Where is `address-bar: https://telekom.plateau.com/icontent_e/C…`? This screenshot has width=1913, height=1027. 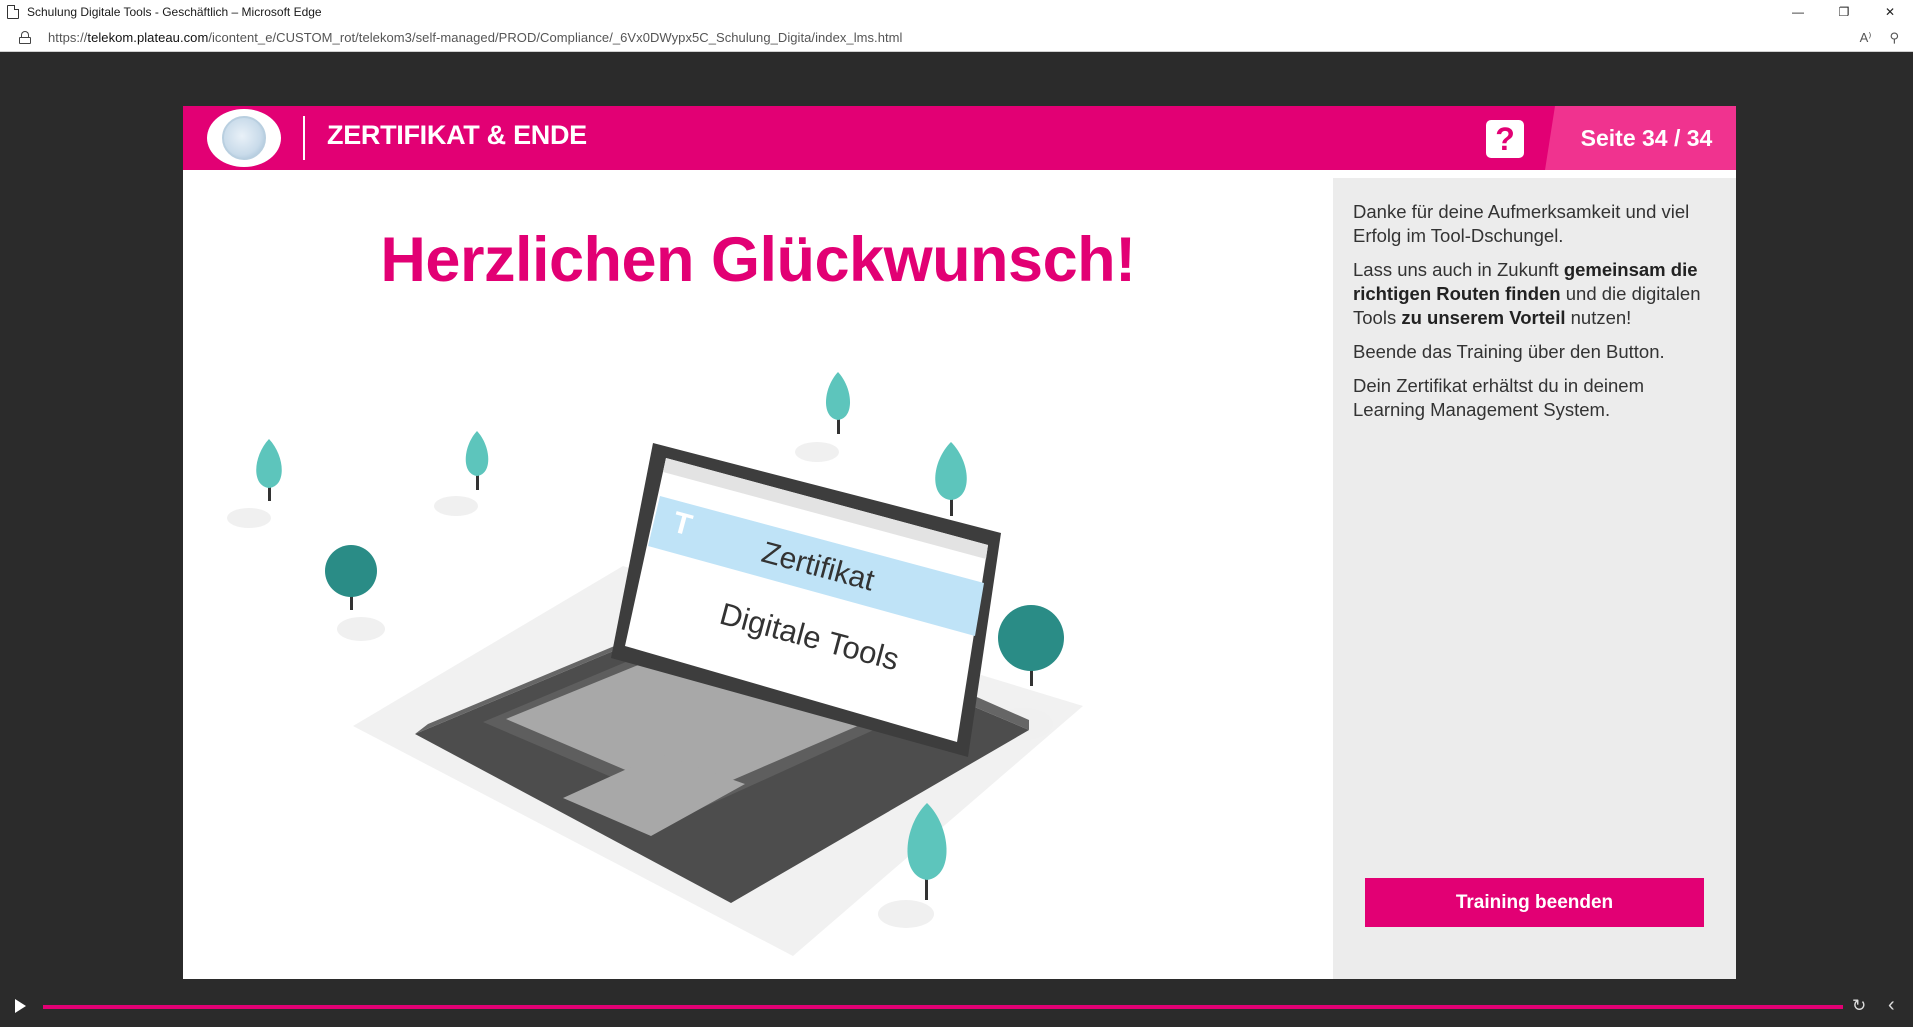
address-bar: https://telekom.plateau.com/icontent_e/C… is located at coordinates (956, 38).